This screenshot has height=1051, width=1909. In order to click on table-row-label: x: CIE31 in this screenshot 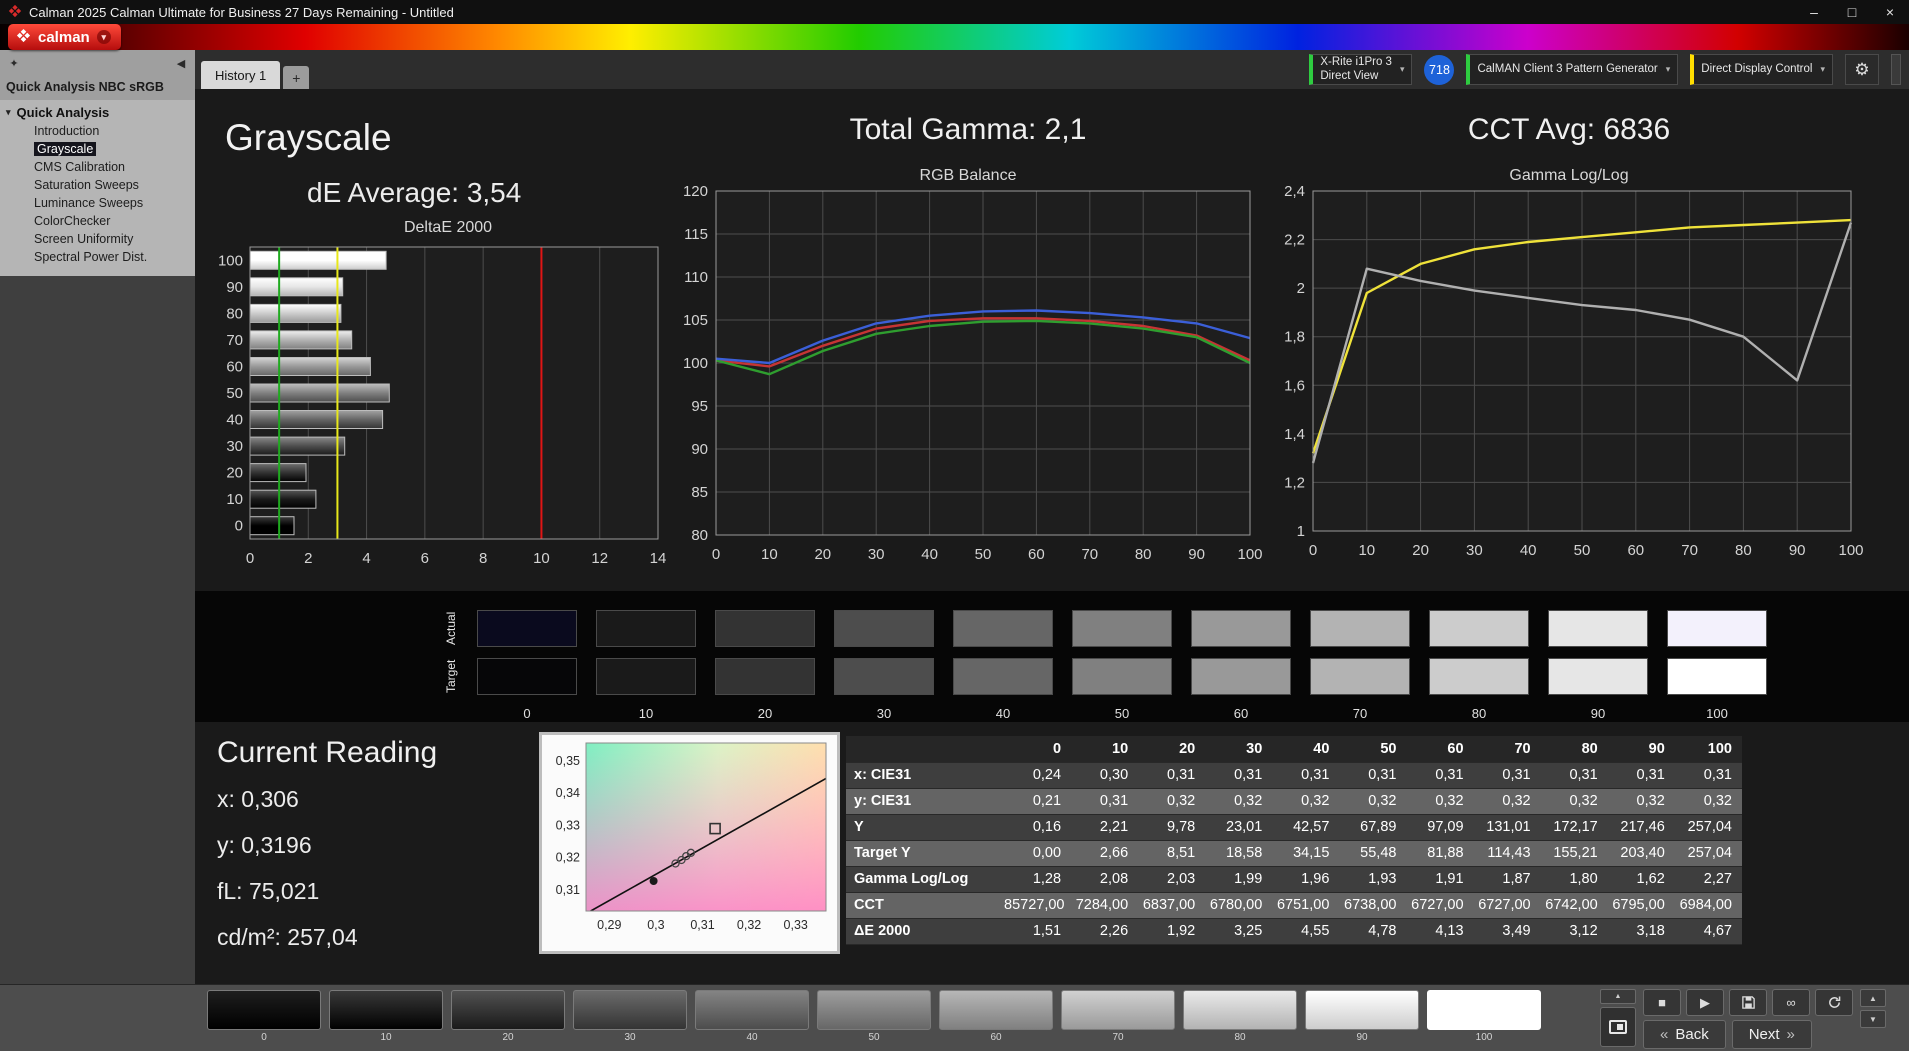, I will do `click(925, 775)`.